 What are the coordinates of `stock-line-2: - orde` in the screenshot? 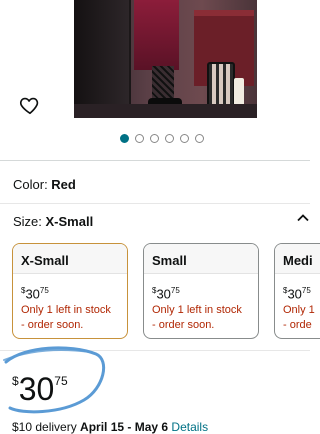 It's located at (297, 325).